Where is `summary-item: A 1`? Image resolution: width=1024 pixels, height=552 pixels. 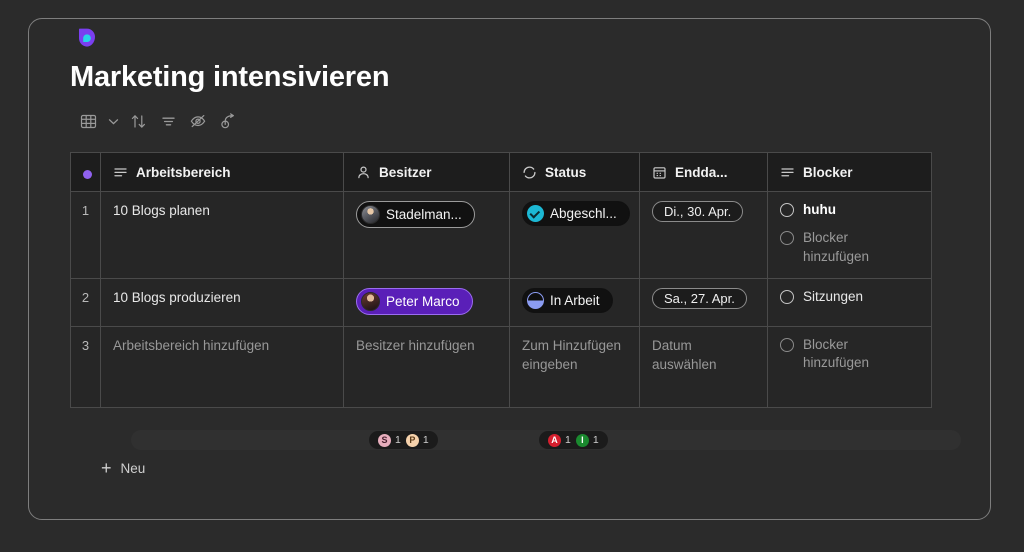 summary-item: A 1 is located at coordinates (559, 440).